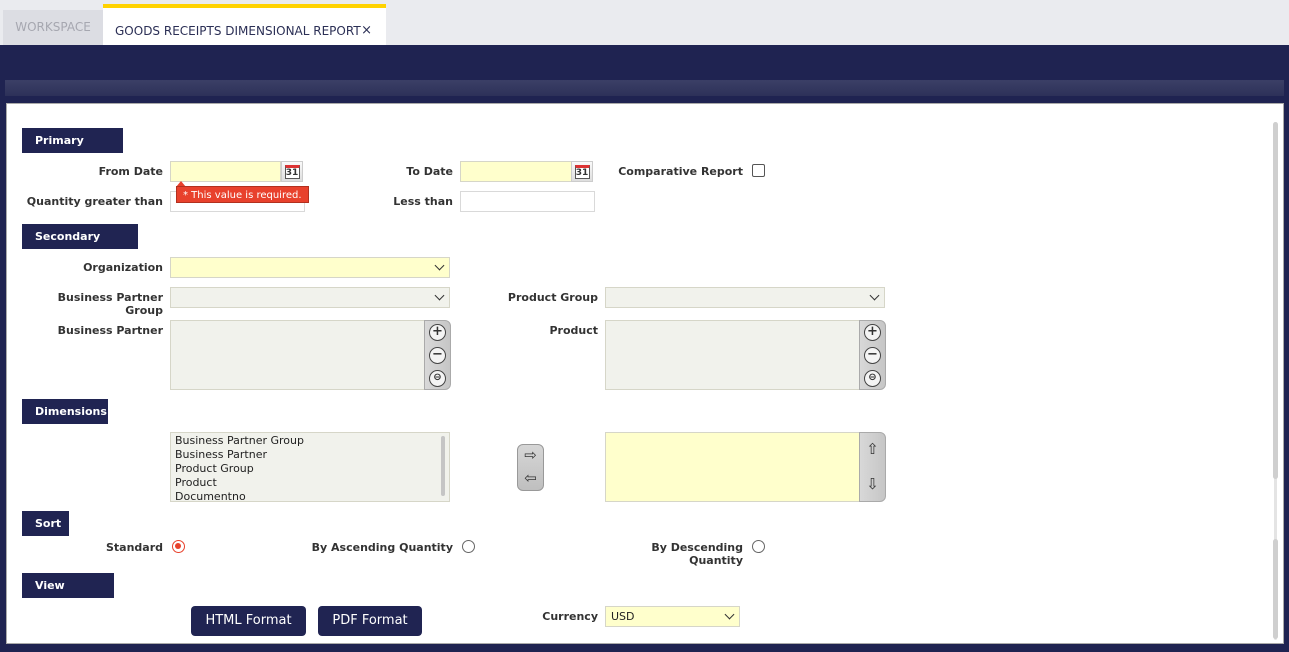 Image resolution: width=1289 pixels, height=652 pixels. What do you see at coordinates (310, 297) in the screenshot?
I see `bp-group-select` at bounding box center [310, 297].